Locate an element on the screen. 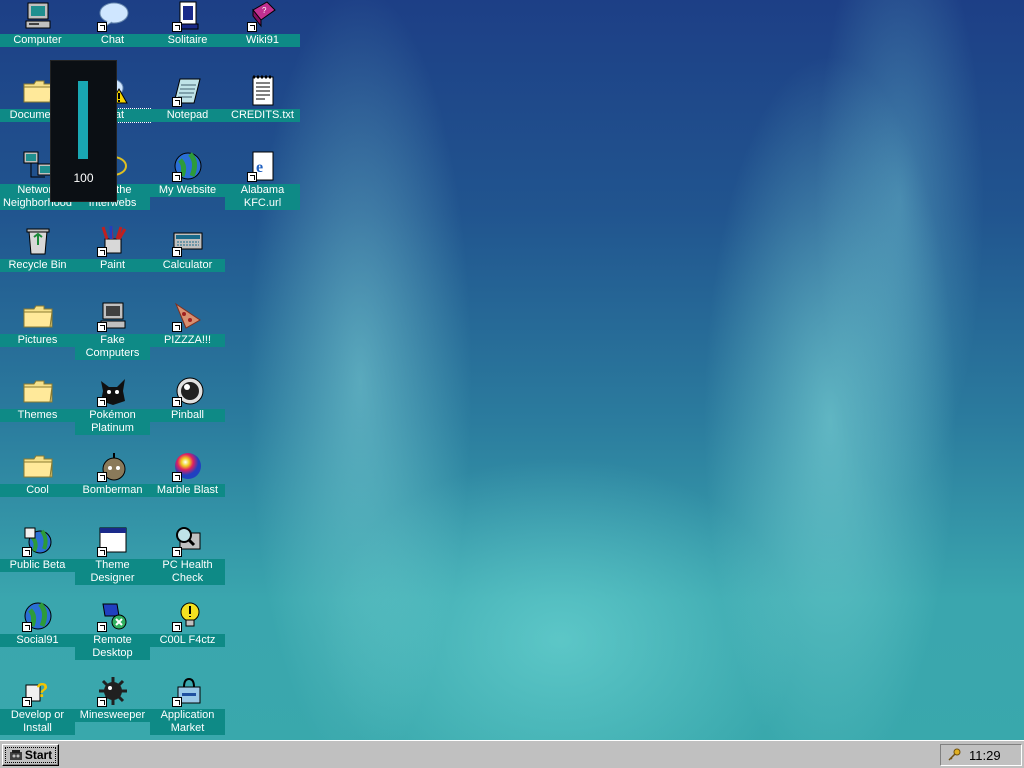  icon-label: Theme Designer is located at coordinates (112, 572).